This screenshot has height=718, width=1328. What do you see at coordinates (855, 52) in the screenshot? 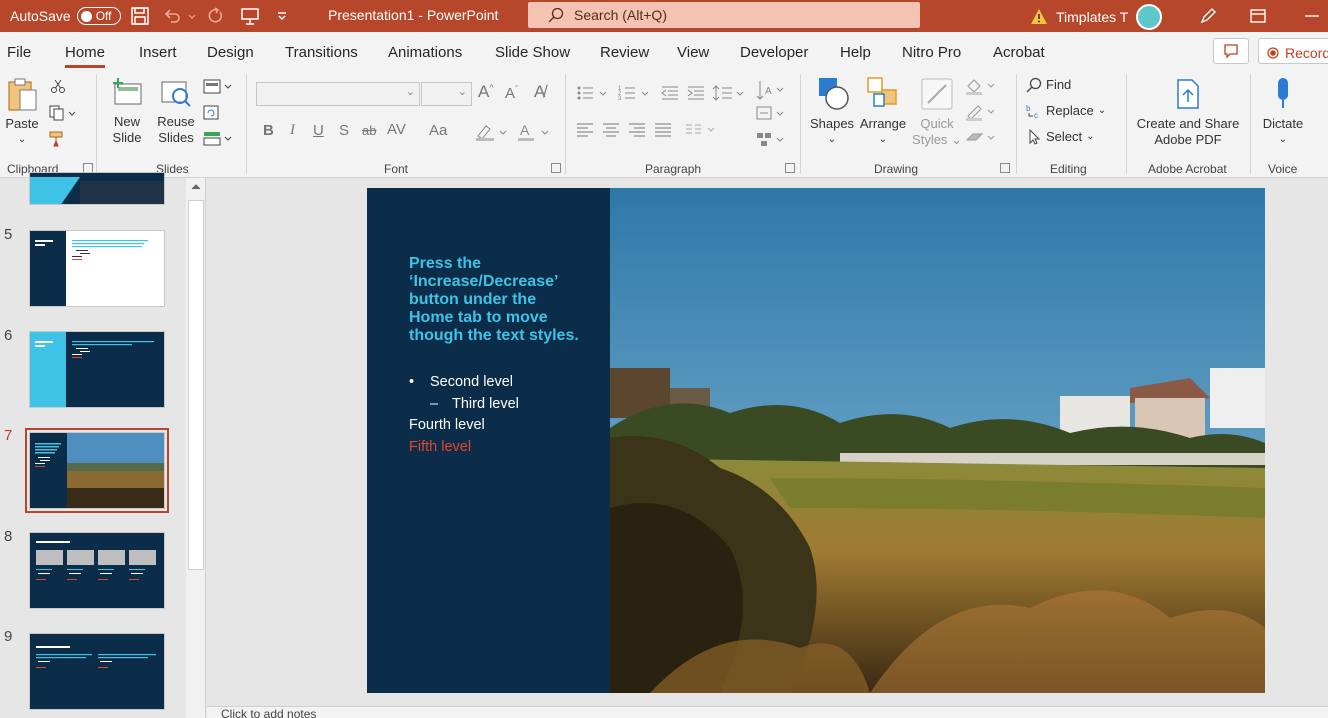
I see `tab-help: Help` at bounding box center [855, 52].